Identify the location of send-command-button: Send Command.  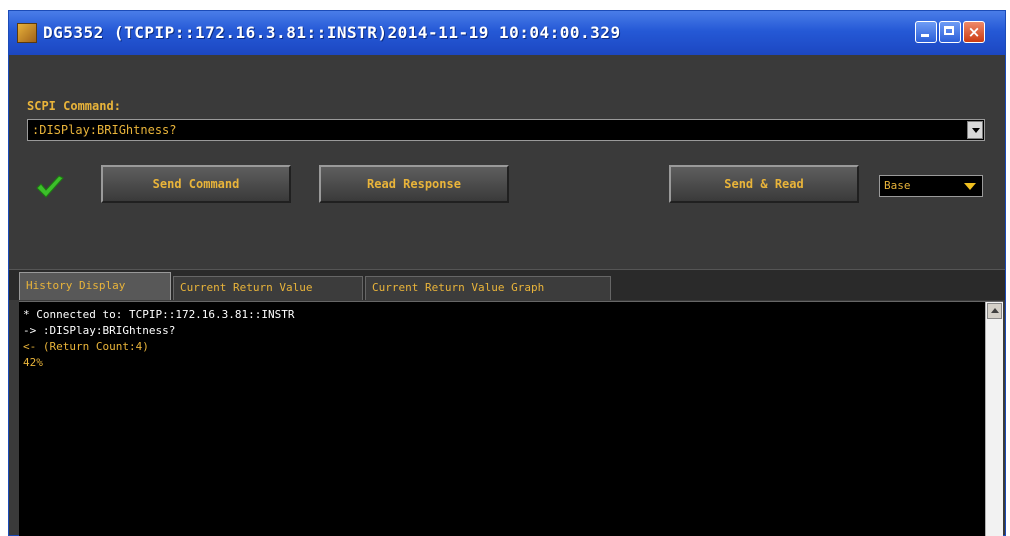
(196, 184).